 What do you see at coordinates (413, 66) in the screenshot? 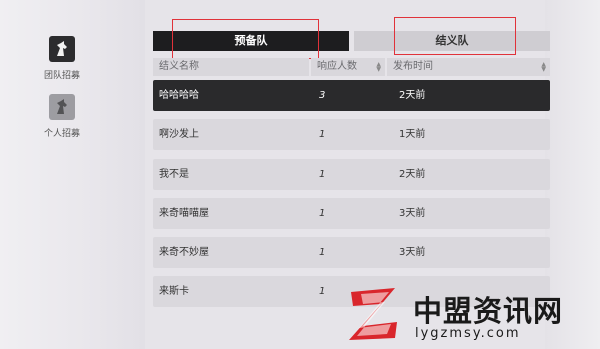
I see `column-header-label: 发布时间` at bounding box center [413, 66].